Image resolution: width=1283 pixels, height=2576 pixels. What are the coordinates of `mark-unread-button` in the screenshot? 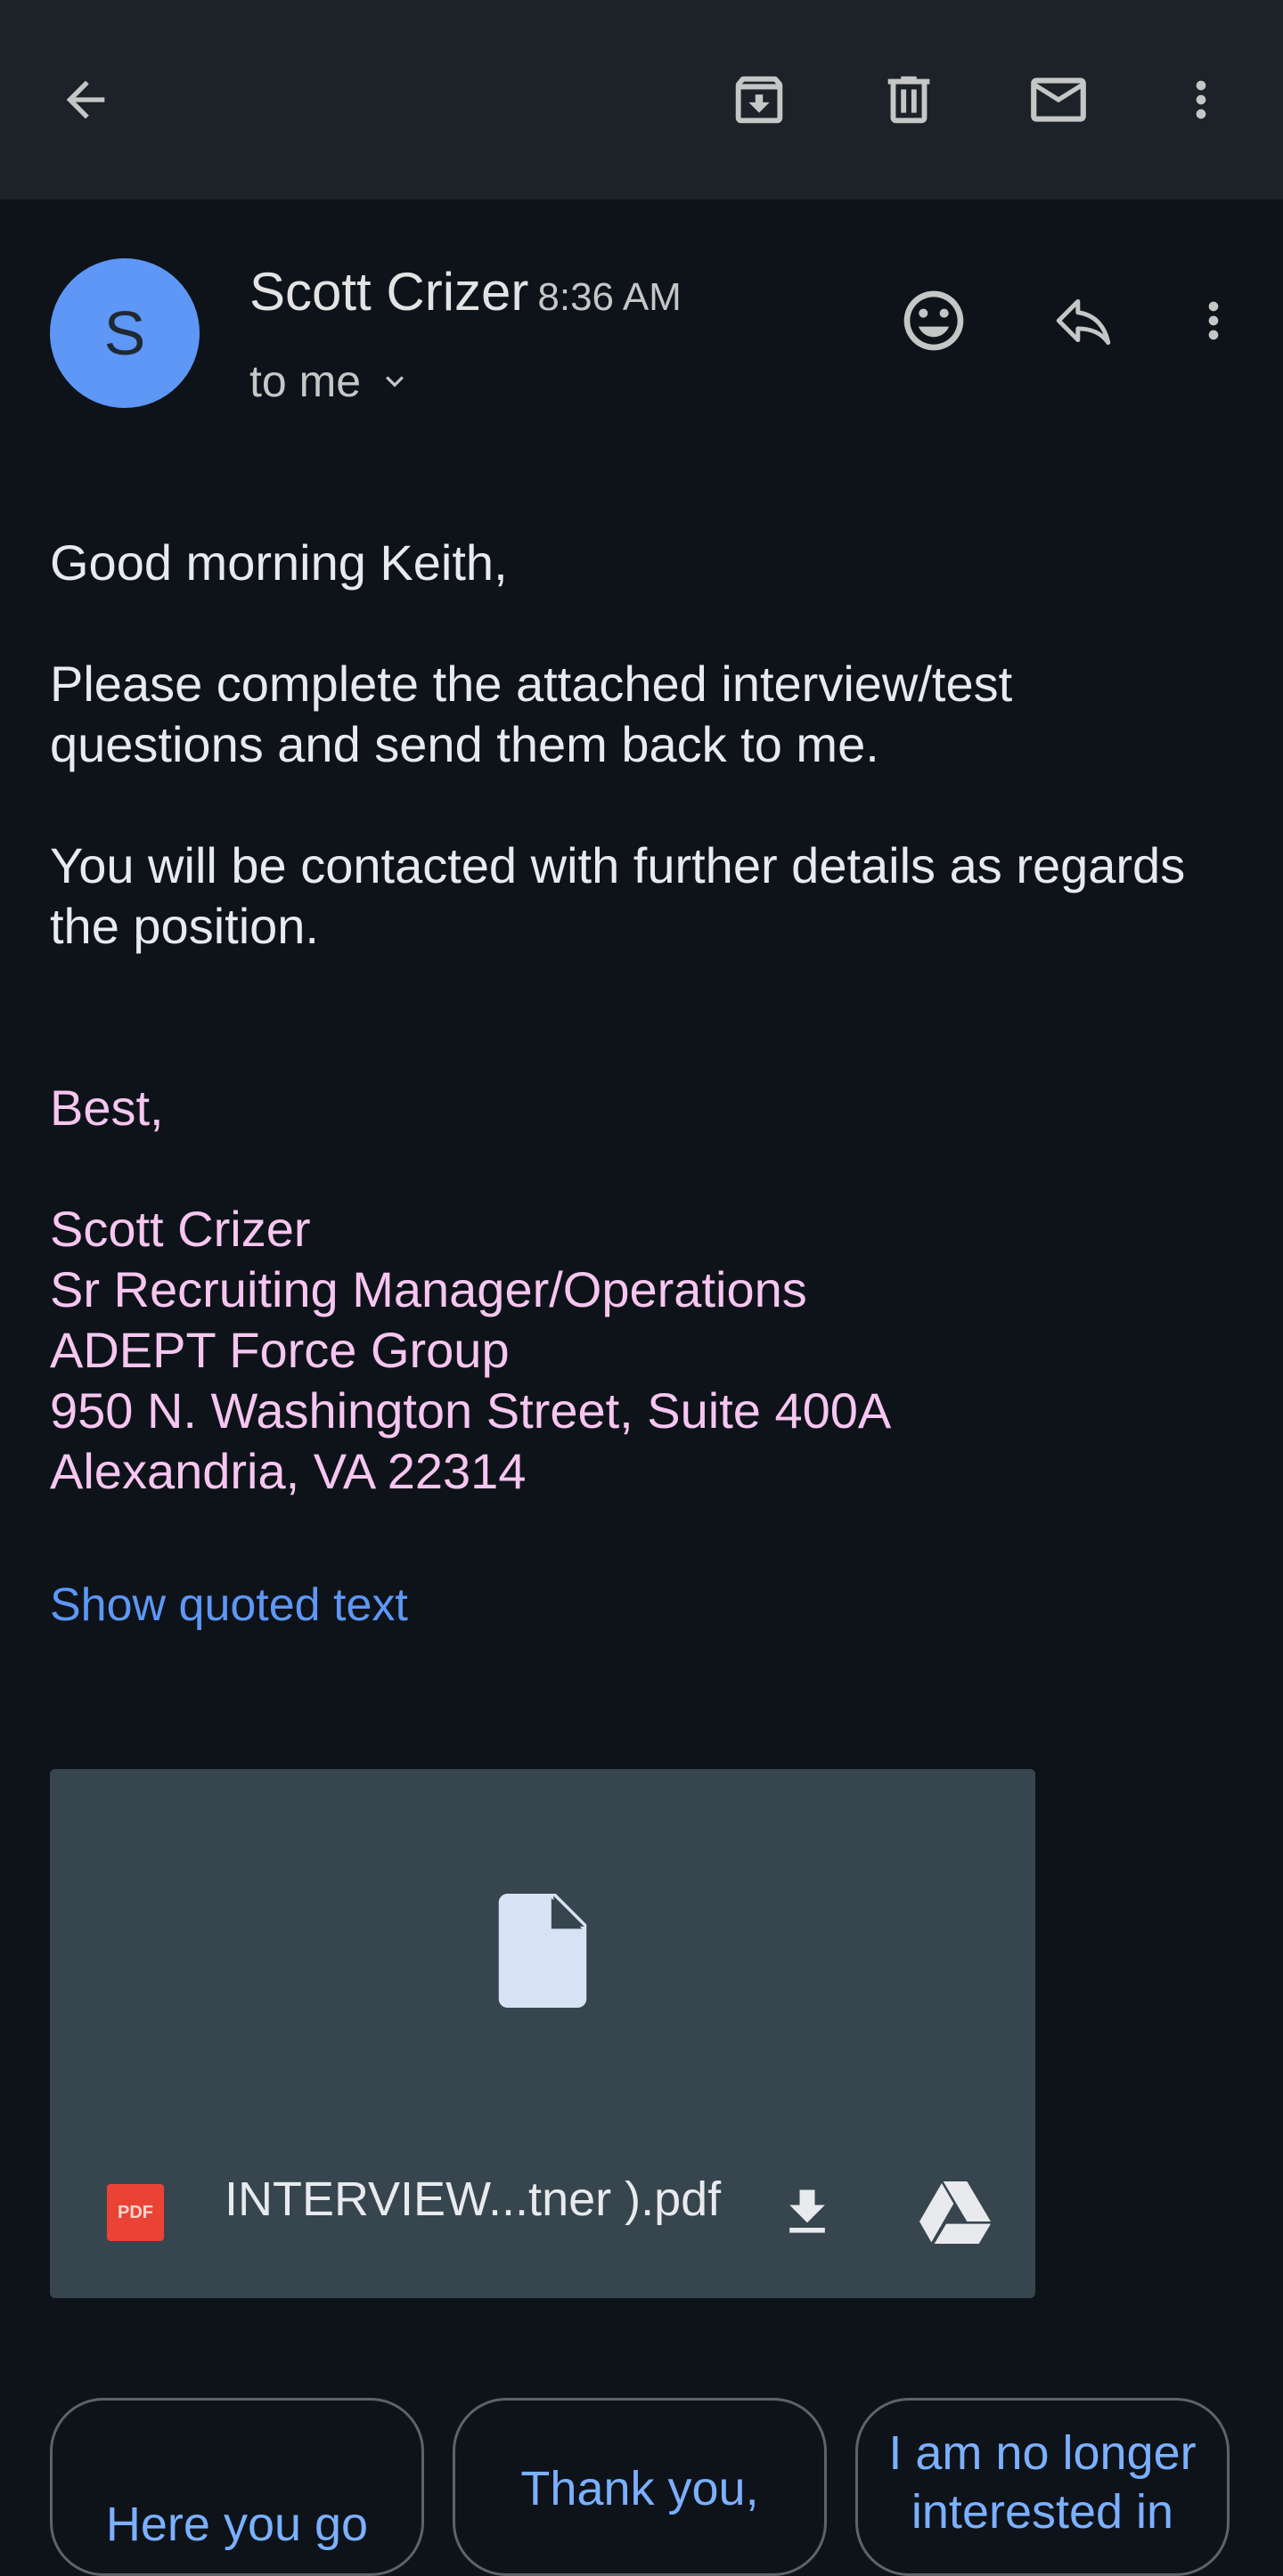 It's located at (1058, 100).